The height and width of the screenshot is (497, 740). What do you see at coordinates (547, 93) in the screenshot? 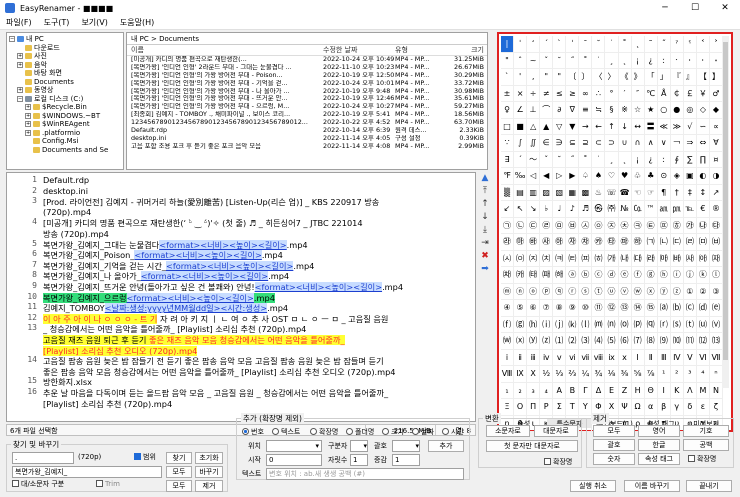
I see `char-cell: ≠` at bounding box center [547, 93].